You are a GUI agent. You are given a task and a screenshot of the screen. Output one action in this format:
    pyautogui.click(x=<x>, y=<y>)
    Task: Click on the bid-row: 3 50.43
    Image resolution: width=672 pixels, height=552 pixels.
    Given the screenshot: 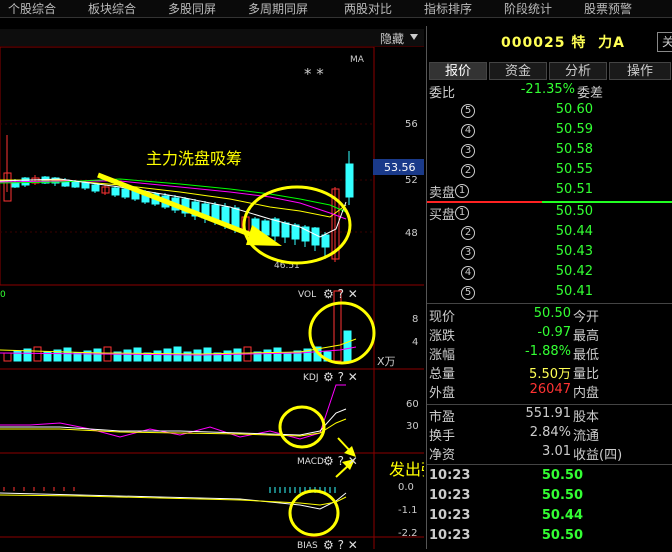 What is the action you would take?
    pyautogui.click(x=549, y=254)
    